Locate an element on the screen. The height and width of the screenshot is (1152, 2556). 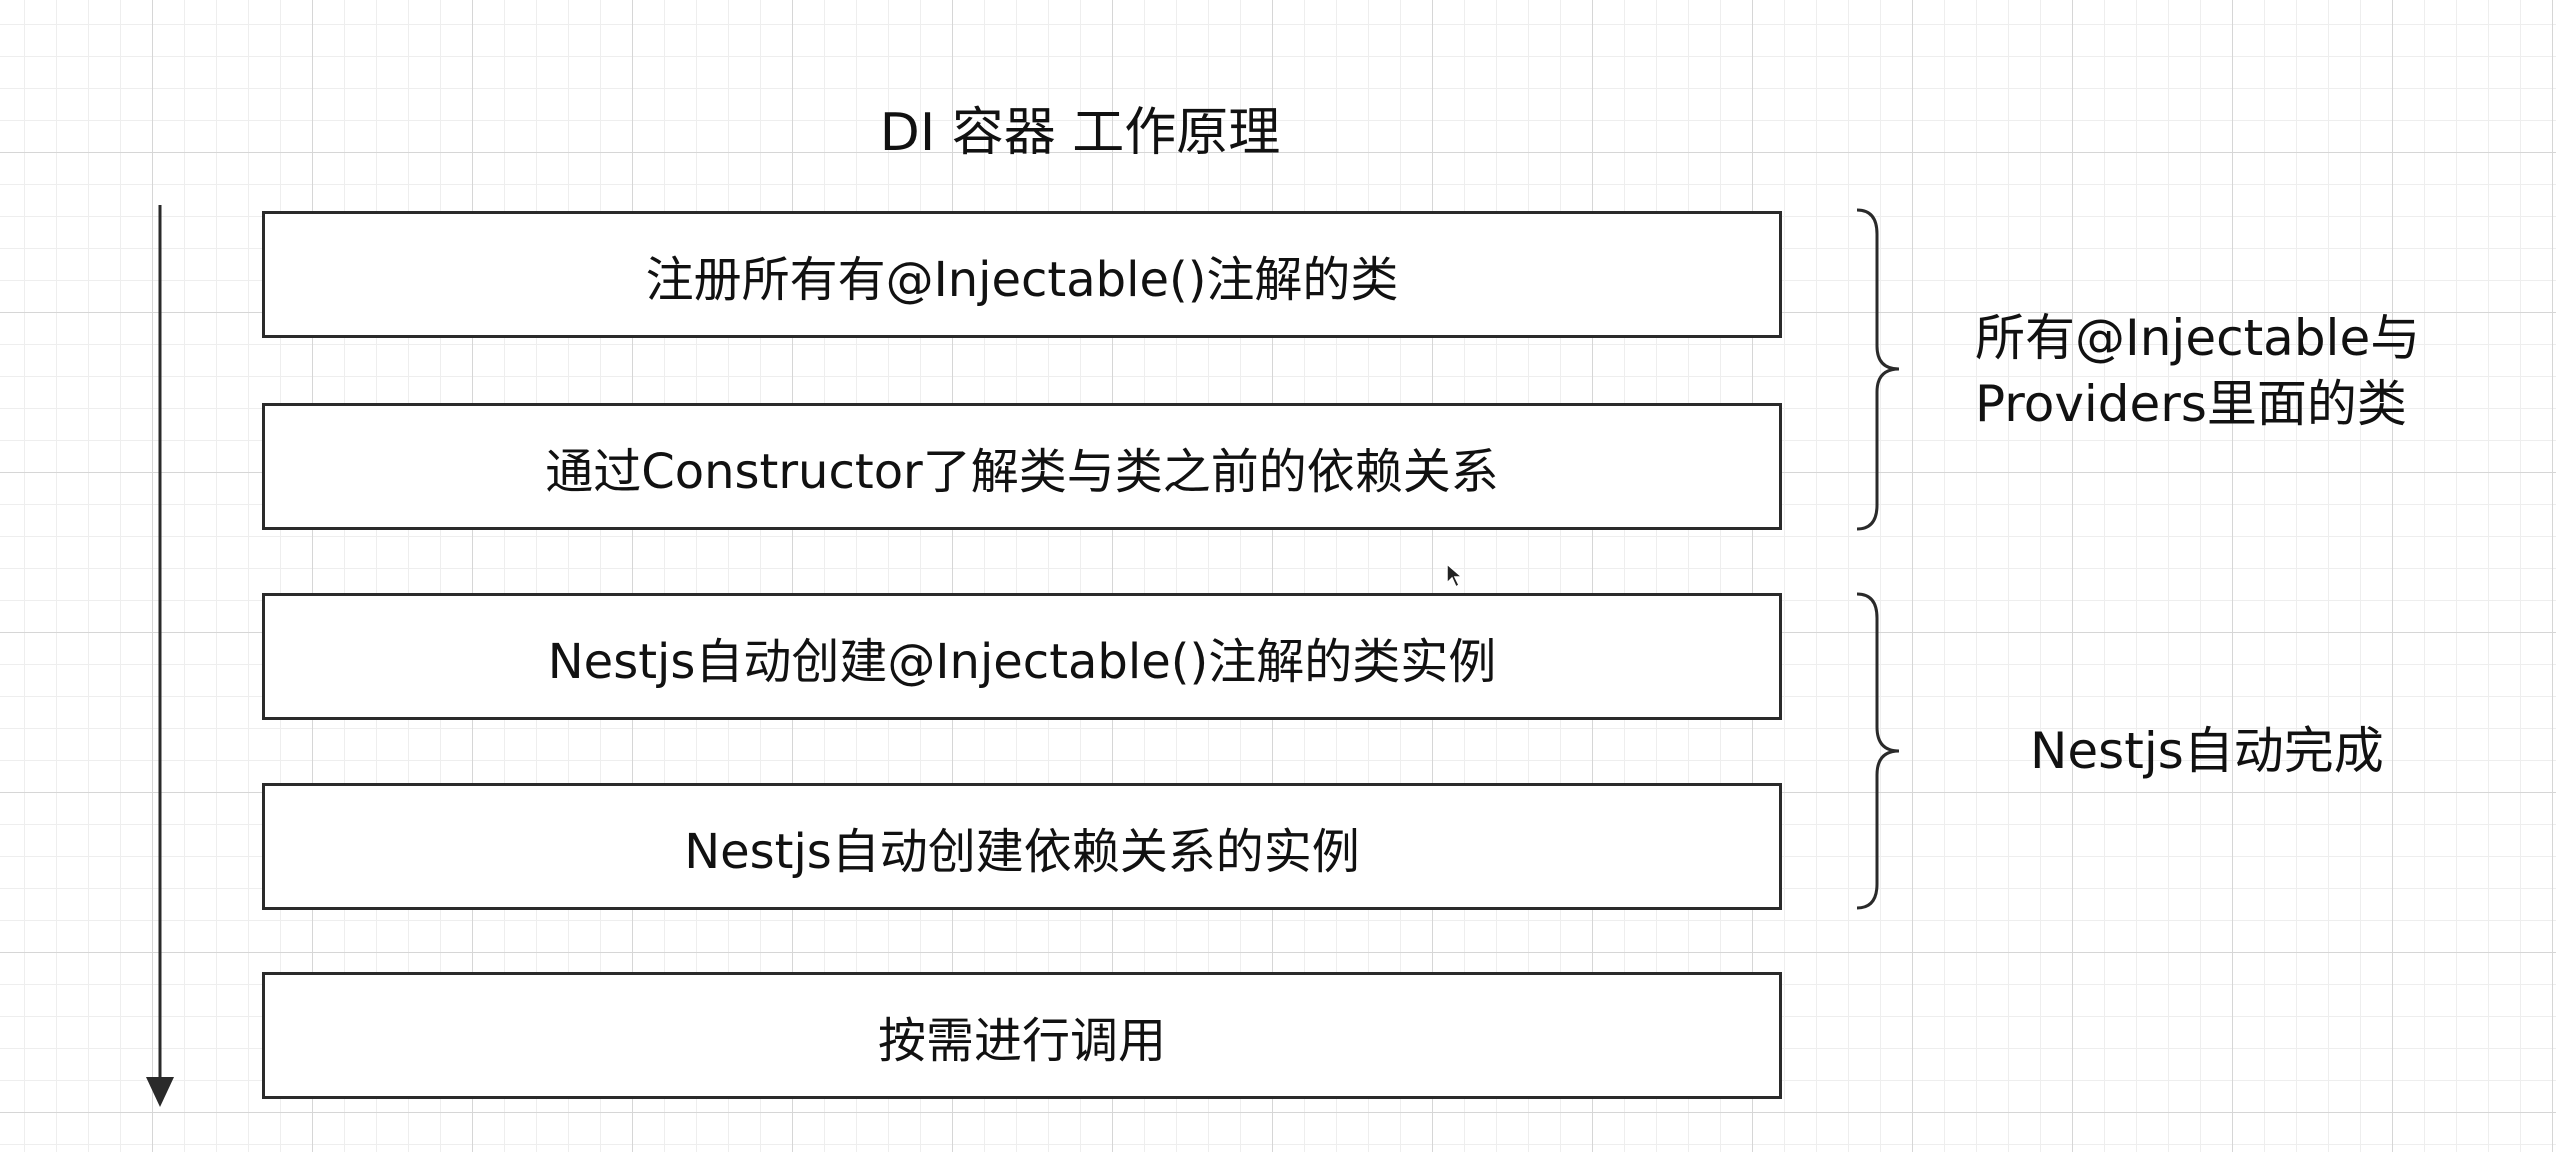
step-register-injectables: 注册所有有@Injectable()注解的类 is located at coordinates (1022, 274).